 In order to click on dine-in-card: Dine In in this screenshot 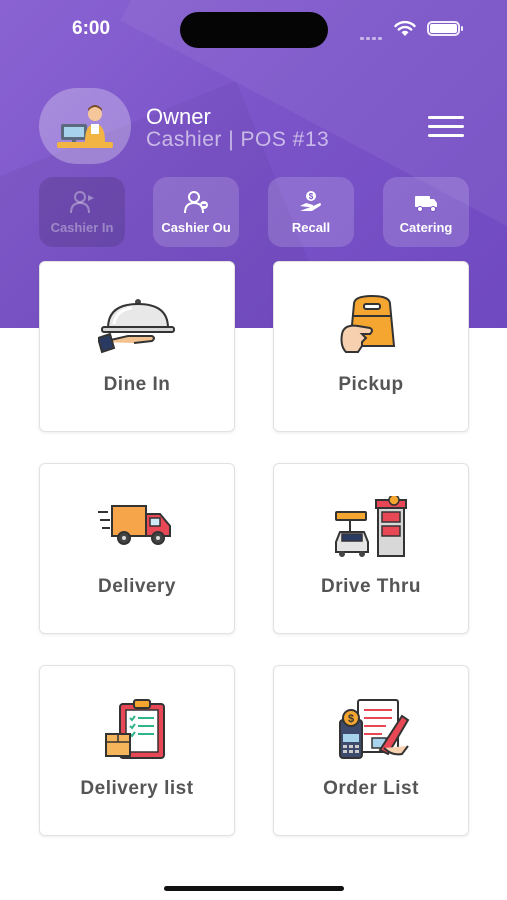, I will do `click(137, 346)`.